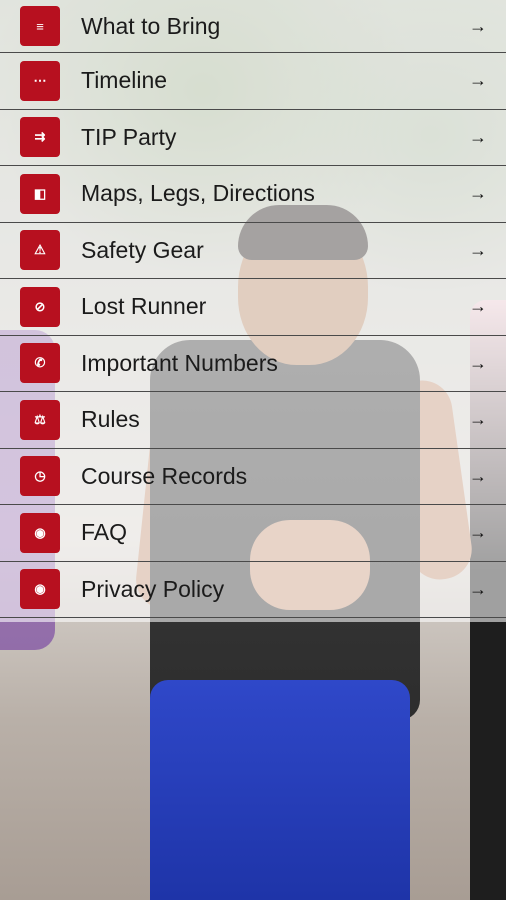 Image resolution: width=506 pixels, height=900 pixels. I want to click on menu-item-label: Important Numbers, so click(179, 362).